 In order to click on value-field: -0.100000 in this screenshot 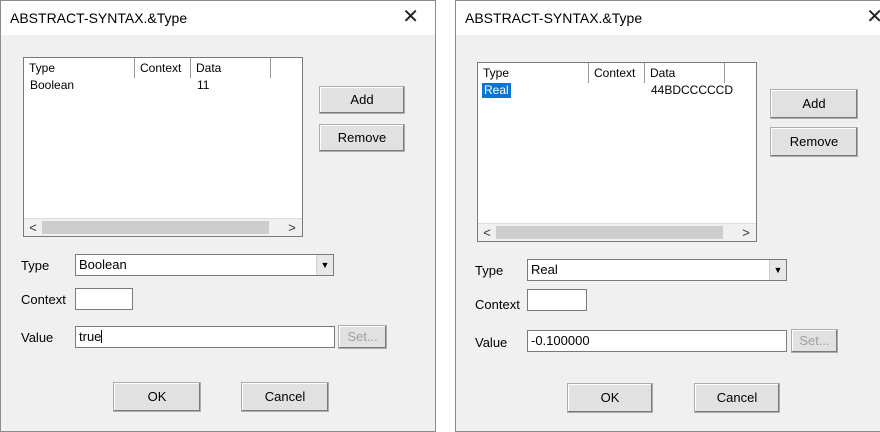, I will do `click(657, 341)`.